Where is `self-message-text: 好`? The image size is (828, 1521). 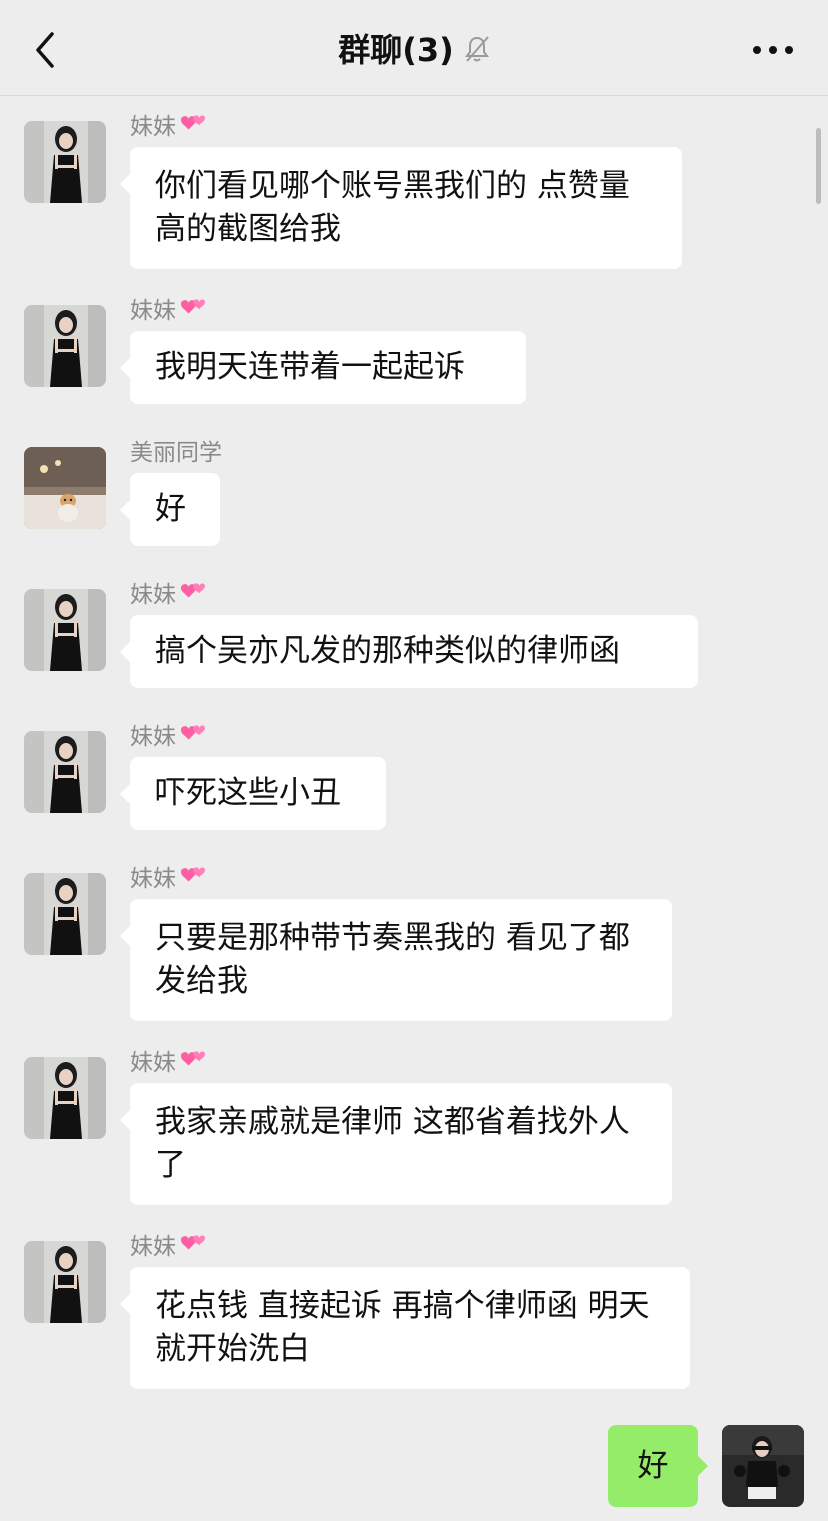
self-message-text: 好 is located at coordinates (653, 1466).